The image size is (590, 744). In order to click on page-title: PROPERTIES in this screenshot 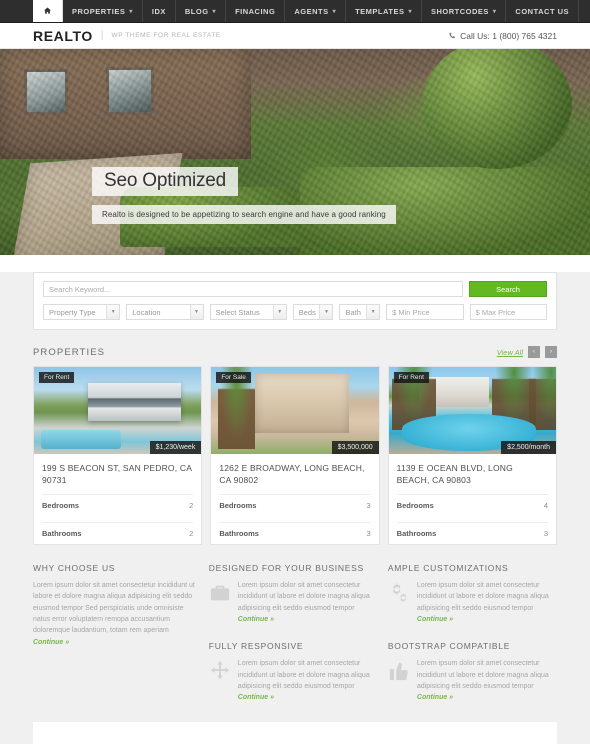, I will do `click(69, 352)`.